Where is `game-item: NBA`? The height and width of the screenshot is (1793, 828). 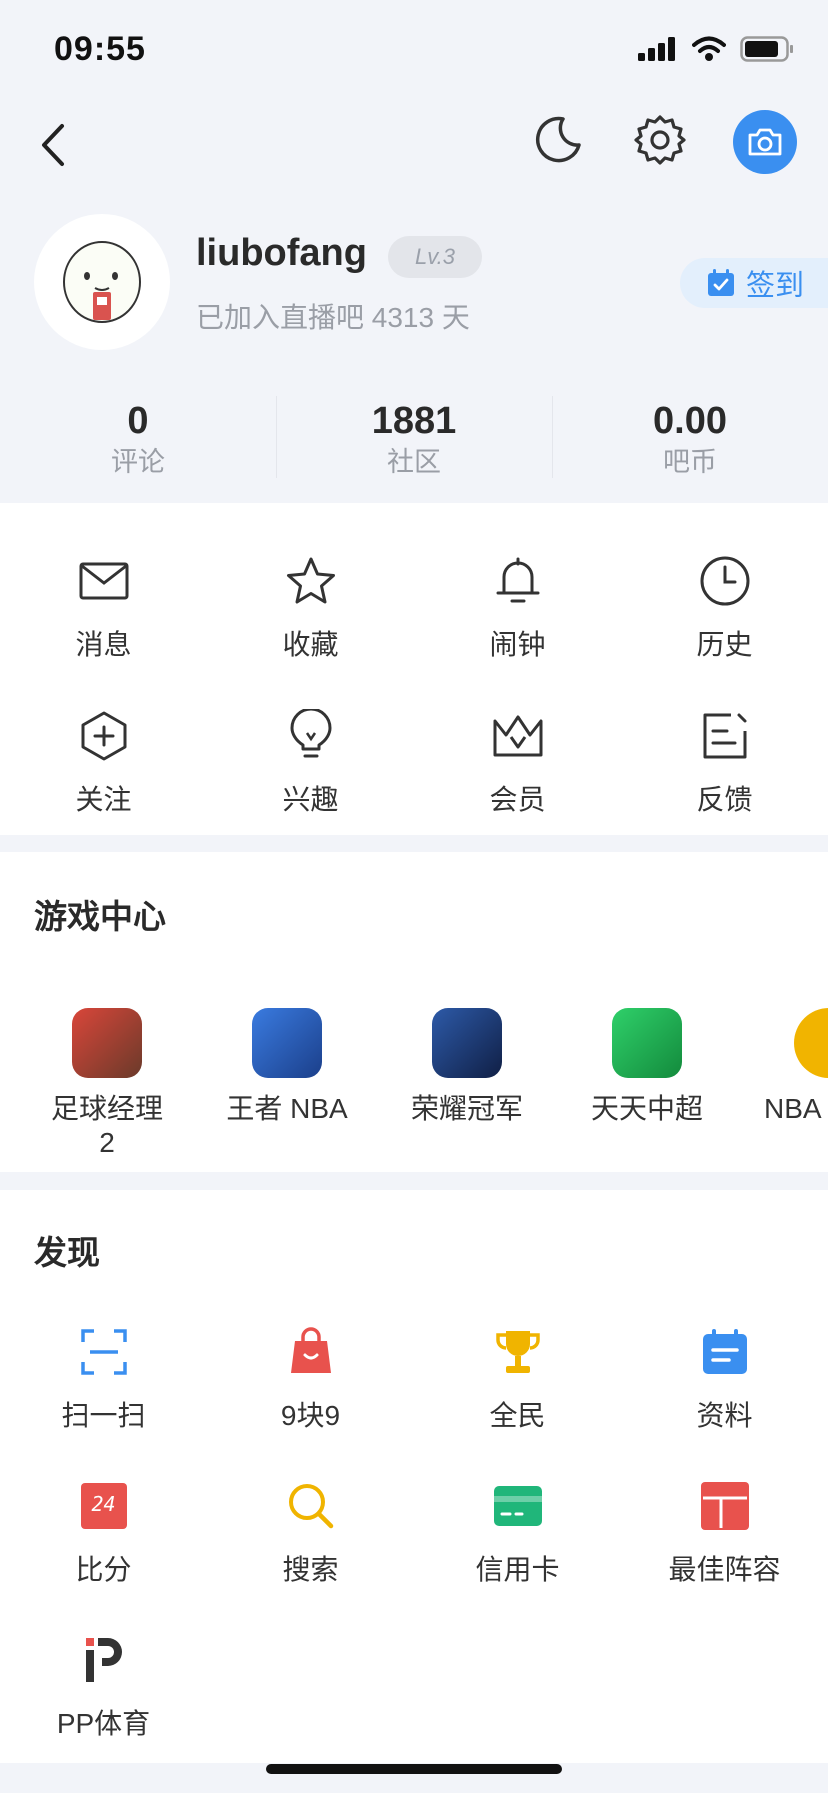
game-item: NBA is located at coordinates (785, 1067).